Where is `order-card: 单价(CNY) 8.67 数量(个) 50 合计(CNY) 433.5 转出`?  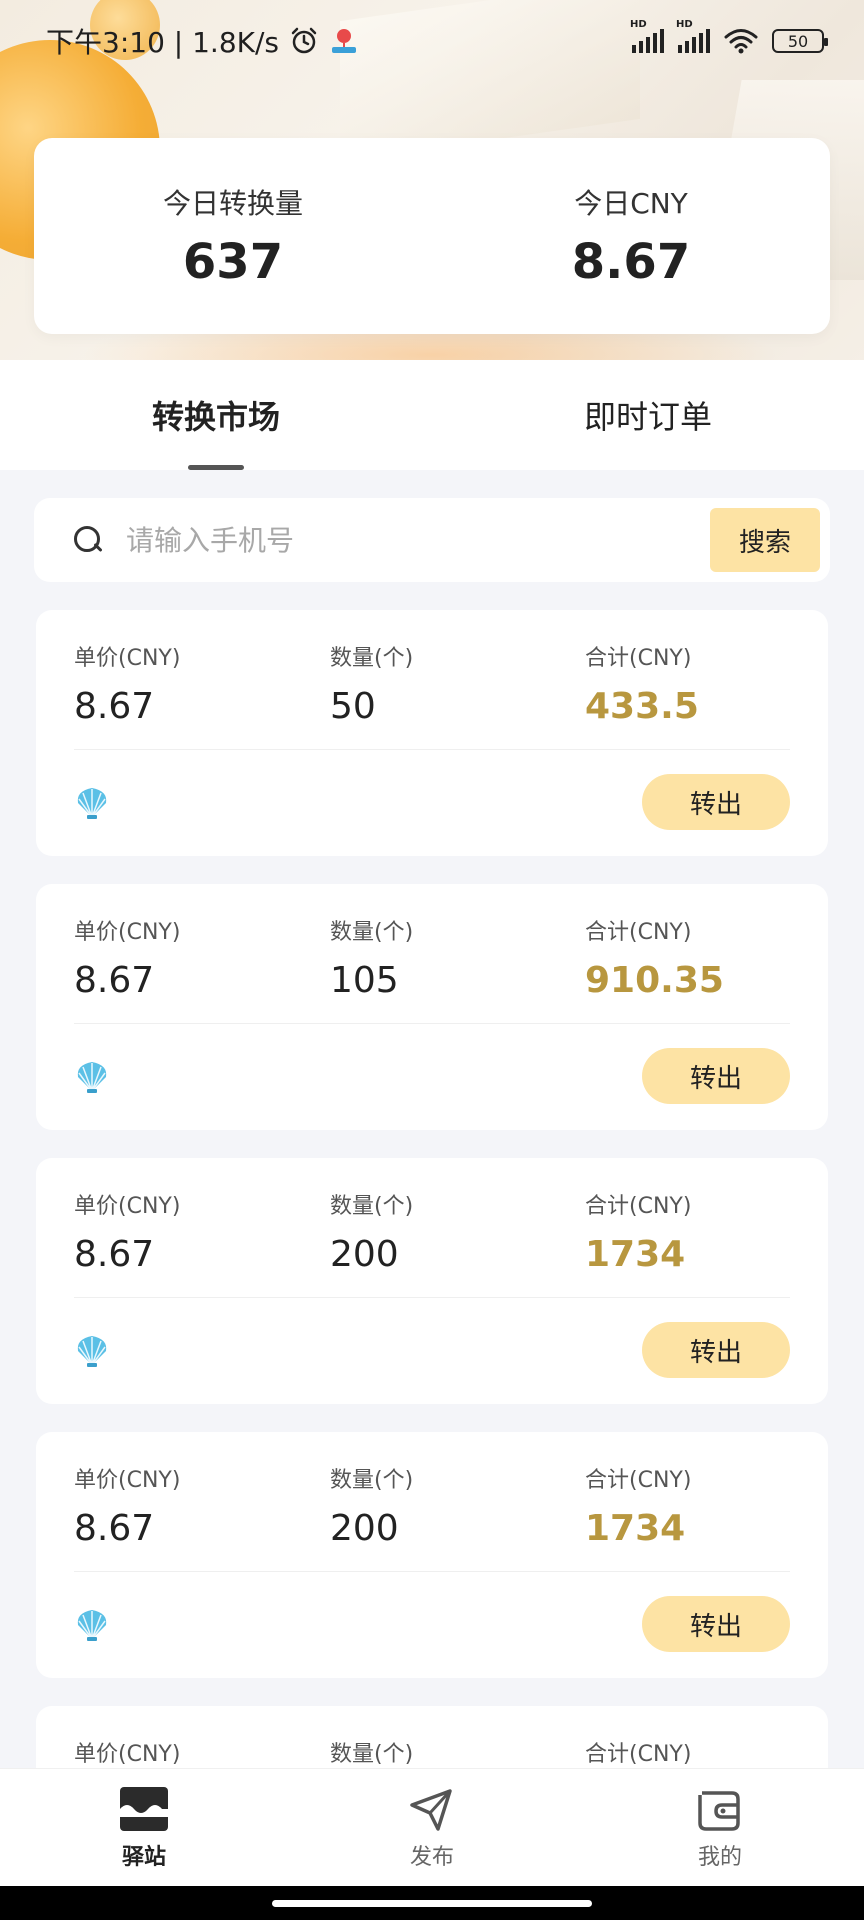 order-card: 单价(CNY) 8.67 数量(个) 50 合计(CNY) 433.5 转出 is located at coordinates (432, 733).